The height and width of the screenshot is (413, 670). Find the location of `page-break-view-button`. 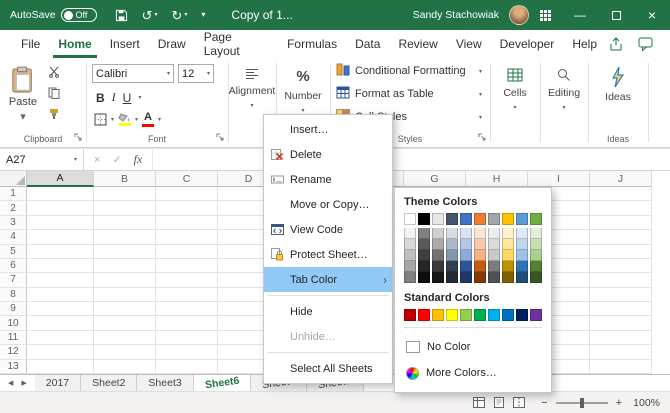

page-break-view-button is located at coordinates (519, 402).